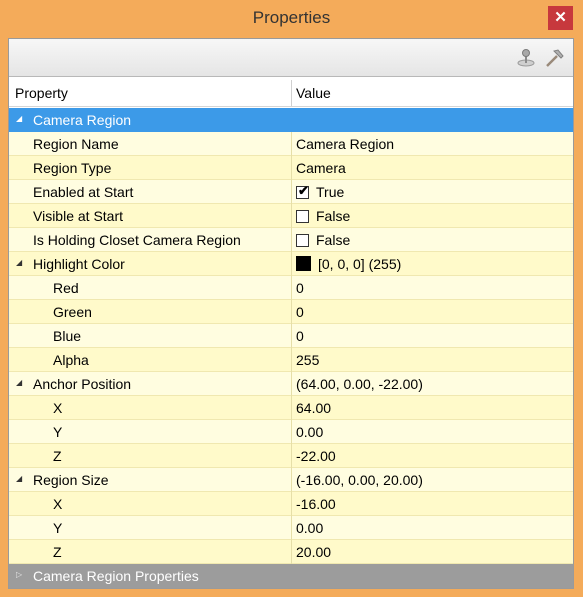 The width and height of the screenshot is (583, 597). I want to click on checkbox: ✔, so click(302, 191).